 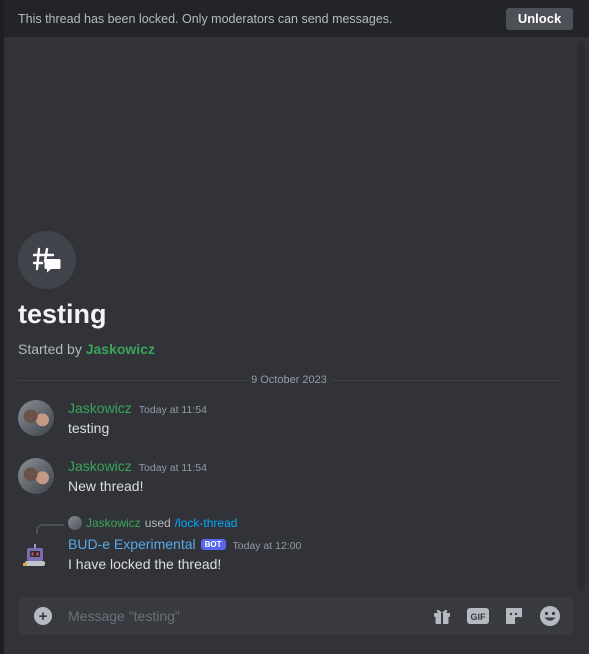 I want to click on starter-username: Jaskowicz, so click(x=120, y=349).